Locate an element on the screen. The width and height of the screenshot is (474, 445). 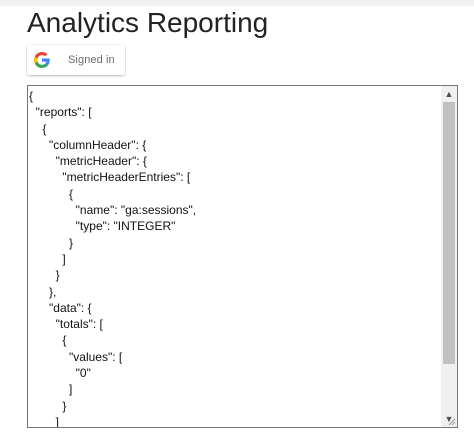
vertical-scrollbar: ▲ ▼ is located at coordinates (449, 256).